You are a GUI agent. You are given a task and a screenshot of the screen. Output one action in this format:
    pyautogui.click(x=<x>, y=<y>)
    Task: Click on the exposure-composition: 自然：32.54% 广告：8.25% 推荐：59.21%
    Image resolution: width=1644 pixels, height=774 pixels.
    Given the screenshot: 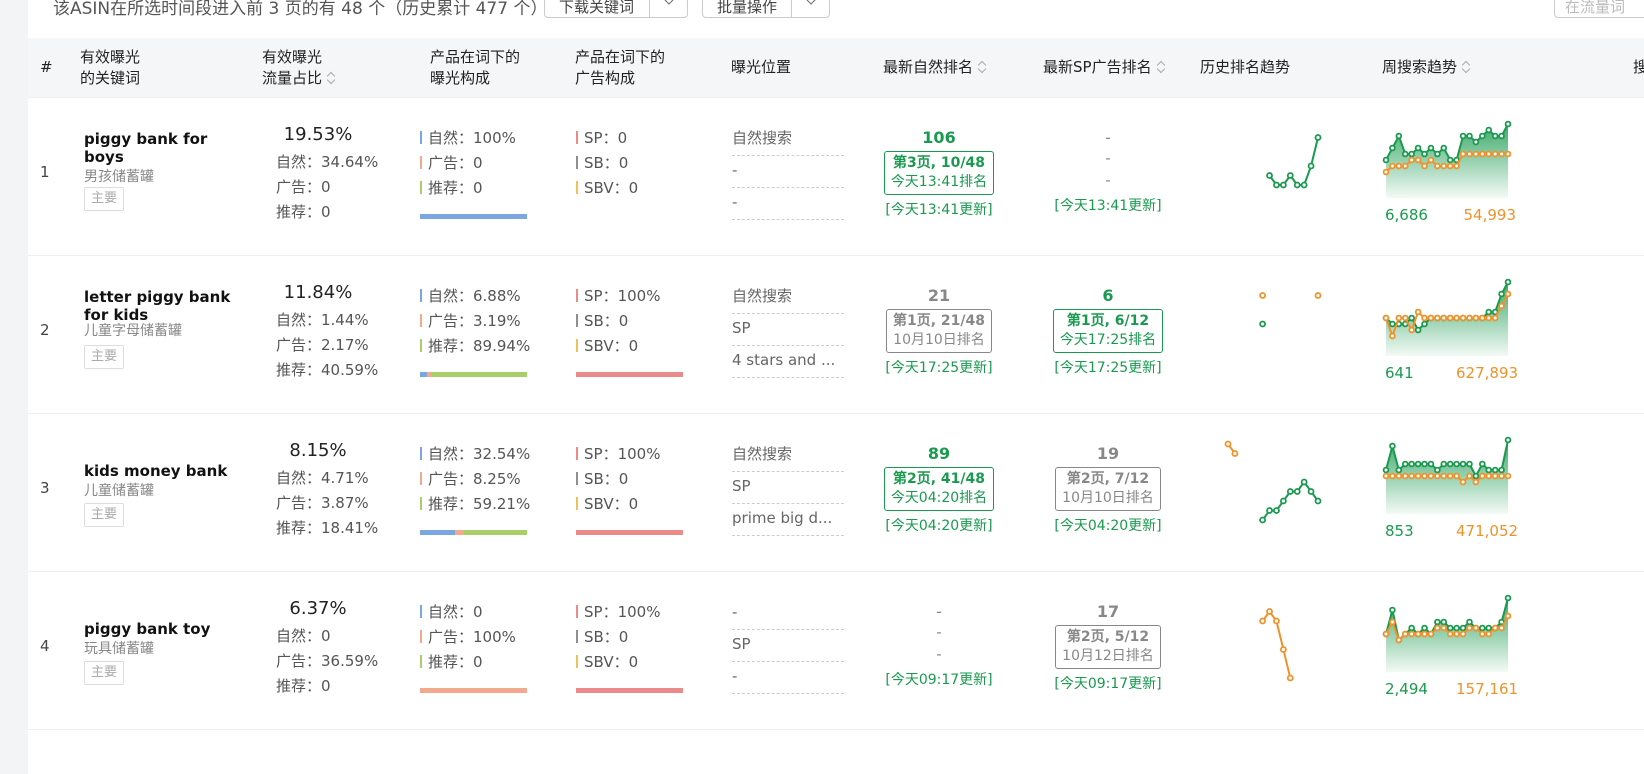 What is the action you would take?
    pyautogui.click(x=475, y=488)
    